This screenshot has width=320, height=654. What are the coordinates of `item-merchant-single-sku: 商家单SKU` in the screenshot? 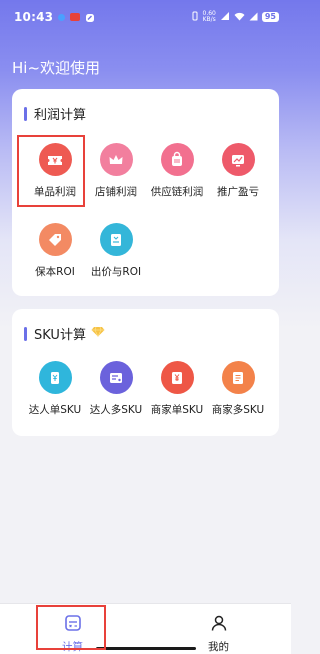 It's located at (177, 389).